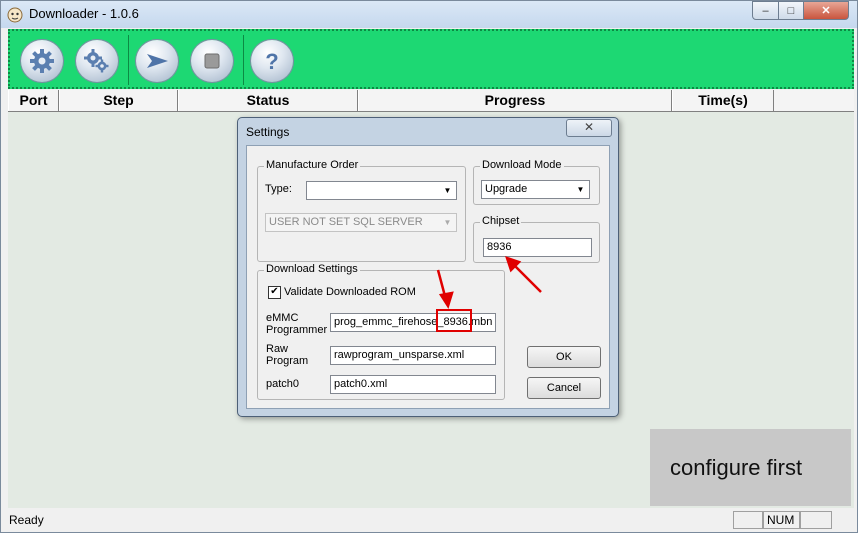 Image resolution: width=858 pixels, height=533 pixels. What do you see at coordinates (312, 269) in the screenshot?
I see `download-settings-legend: Download Settings` at bounding box center [312, 269].